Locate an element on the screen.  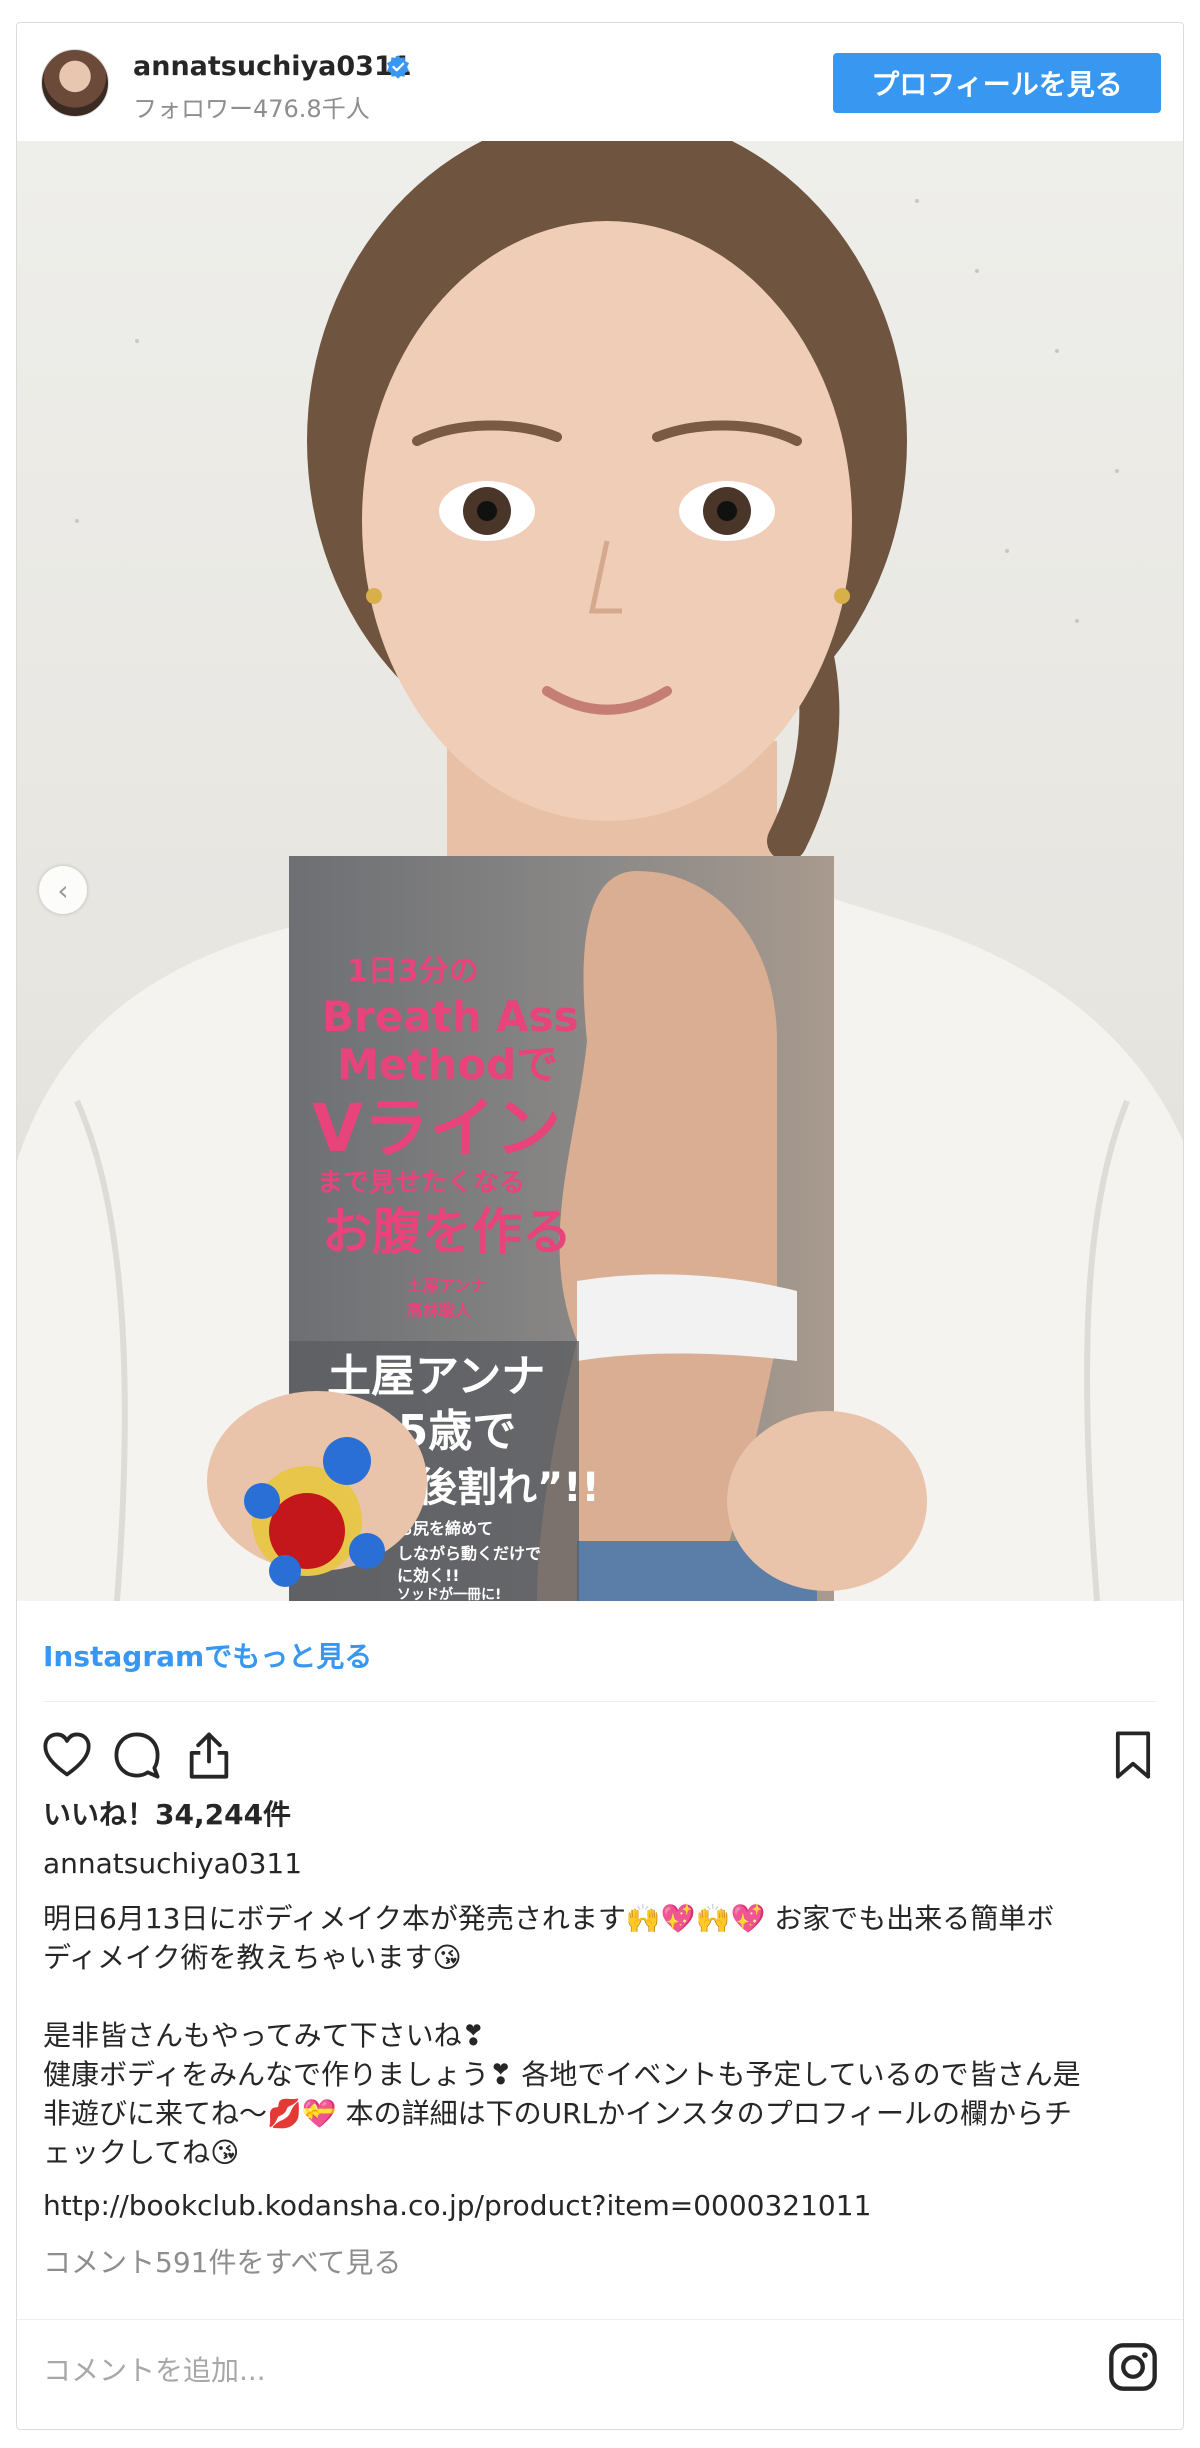
avatar is located at coordinates (75, 83).